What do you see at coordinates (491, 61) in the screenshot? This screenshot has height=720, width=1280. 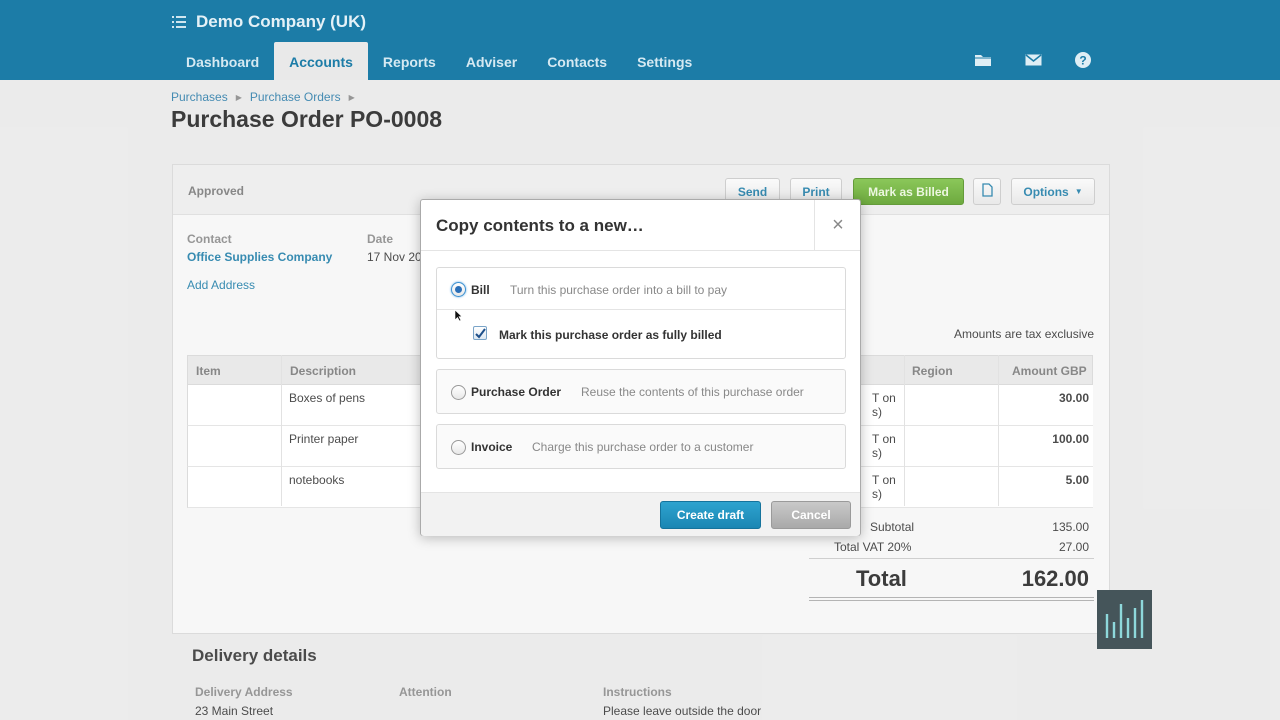 I see `tab-adviser: Adviser` at bounding box center [491, 61].